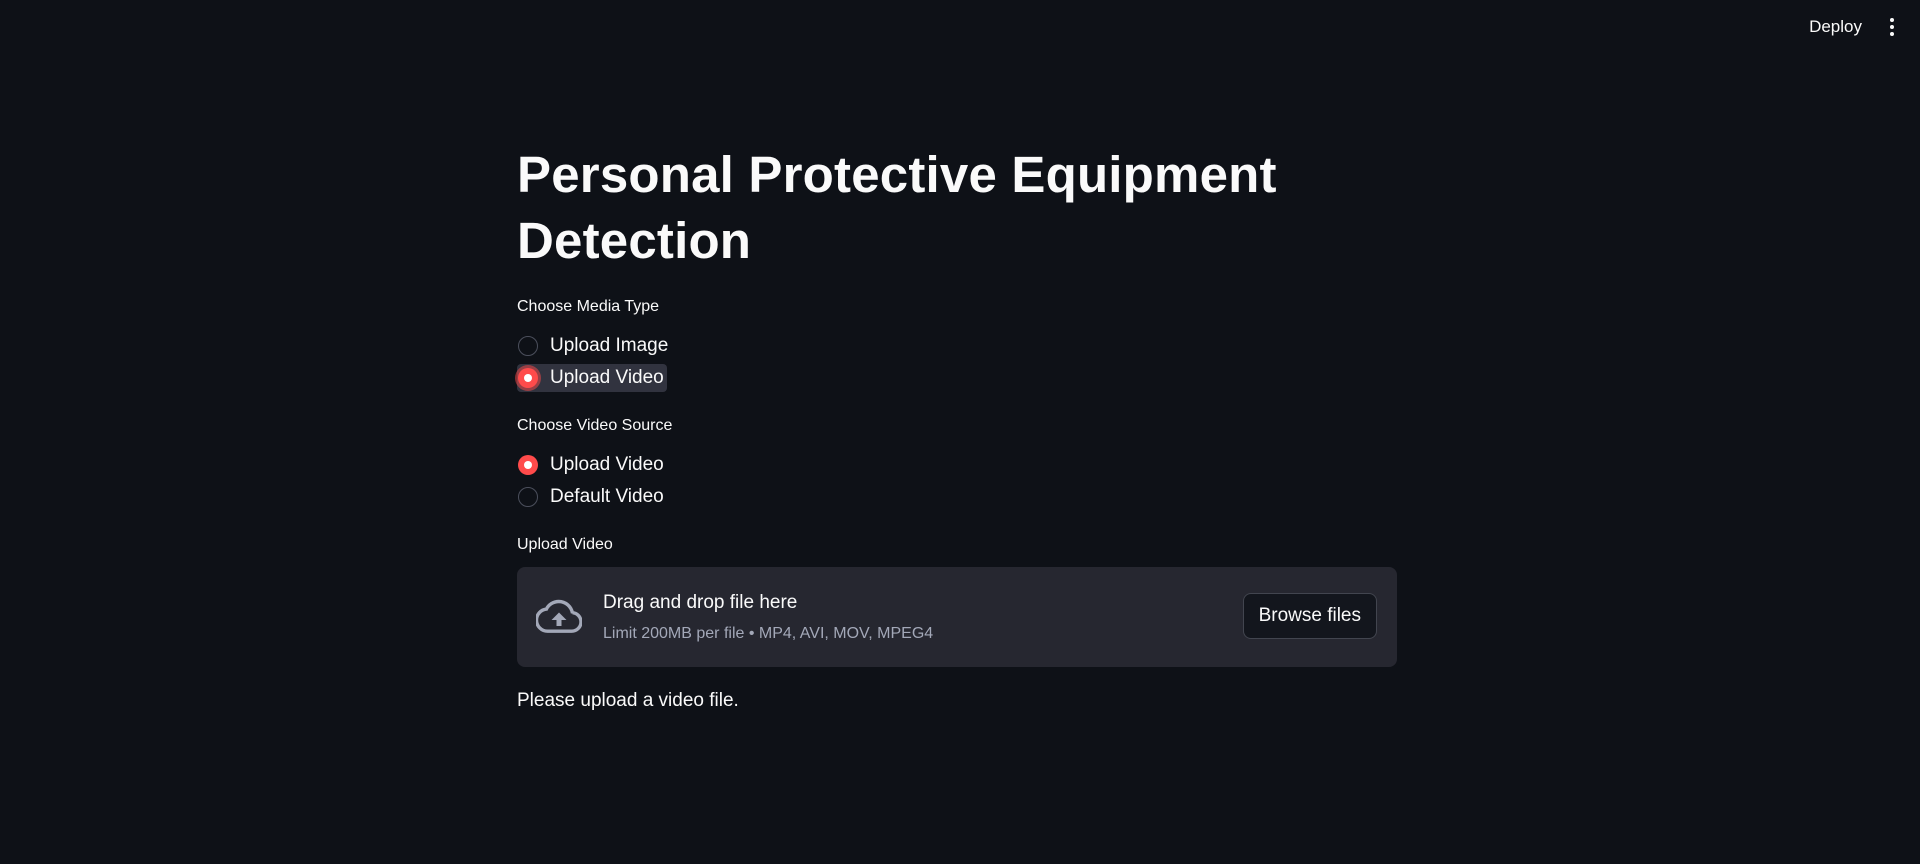 The width and height of the screenshot is (1920, 864). I want to click on radio-source-default-video: Default Video, so click(592, 497).